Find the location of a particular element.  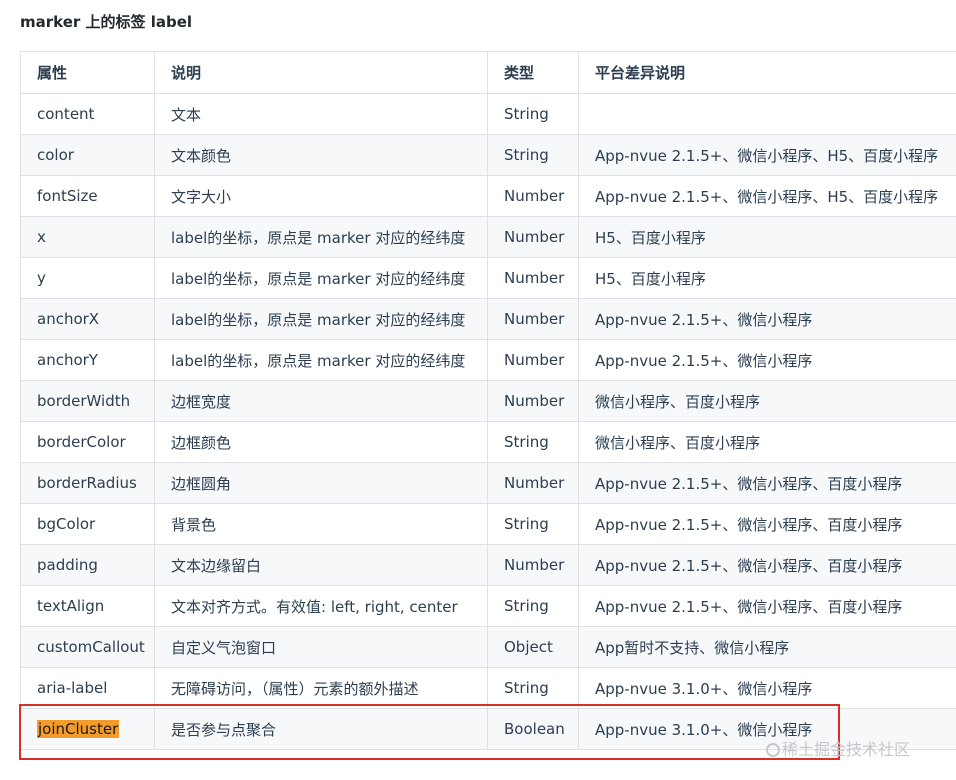

cell-description: 文本对齐方式。有效值: left, right, center is located at coordinates (321, 606).